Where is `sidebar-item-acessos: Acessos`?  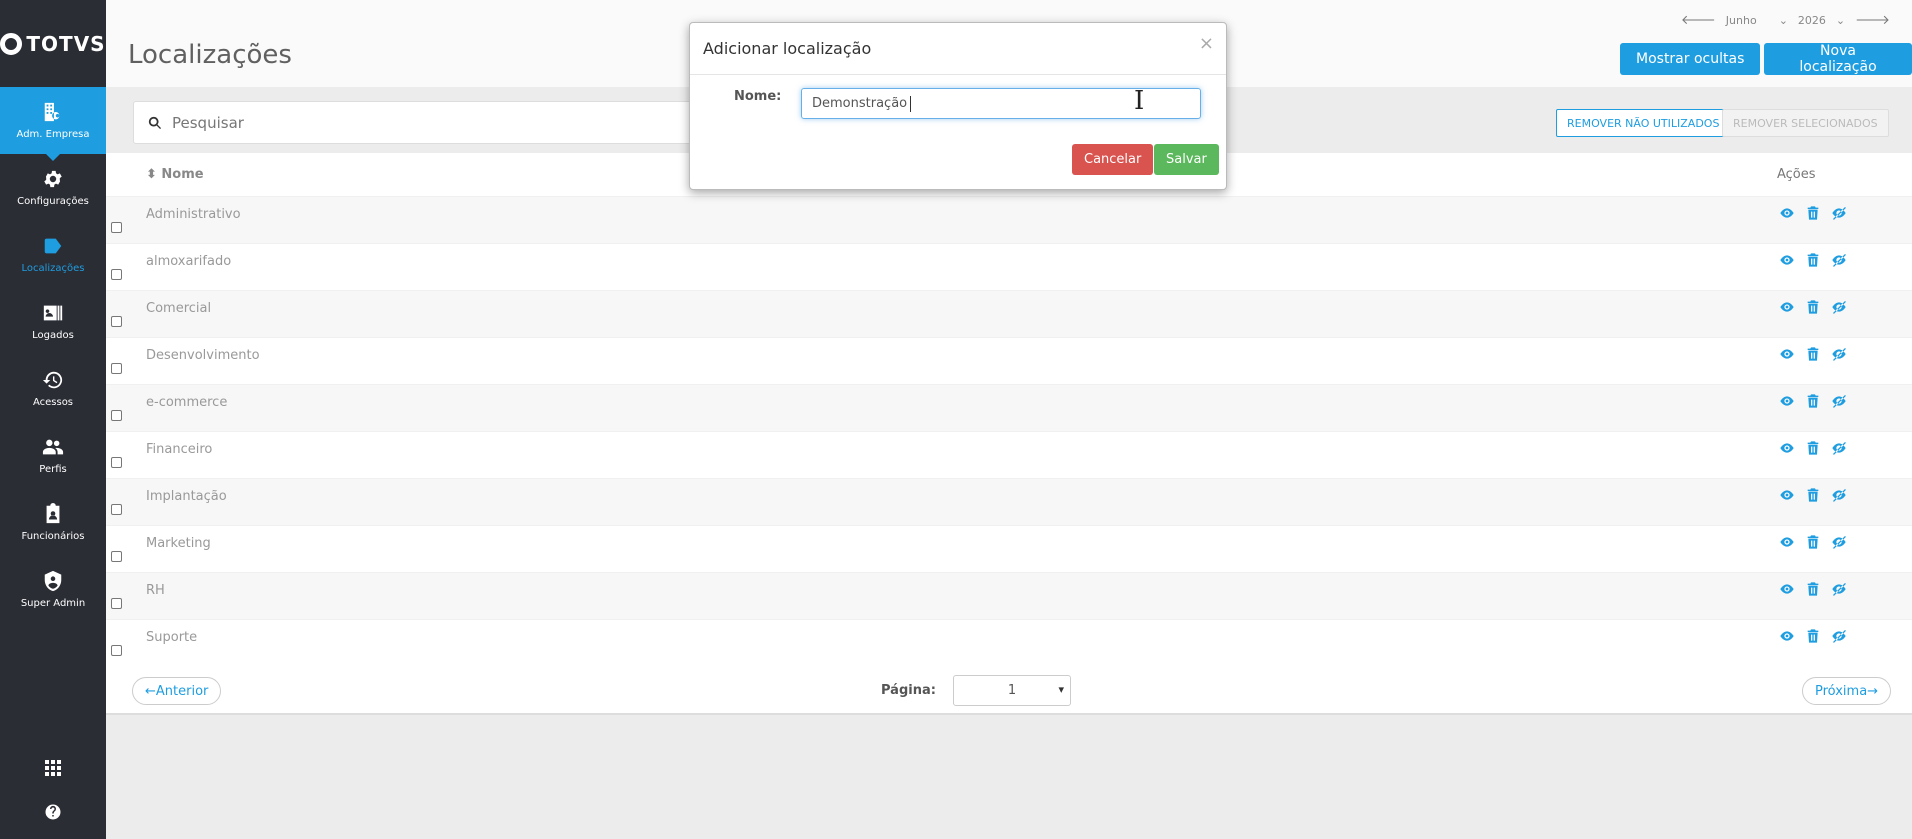 sidebar-item-acessos: Acessos is located at coordinates (53, 388).